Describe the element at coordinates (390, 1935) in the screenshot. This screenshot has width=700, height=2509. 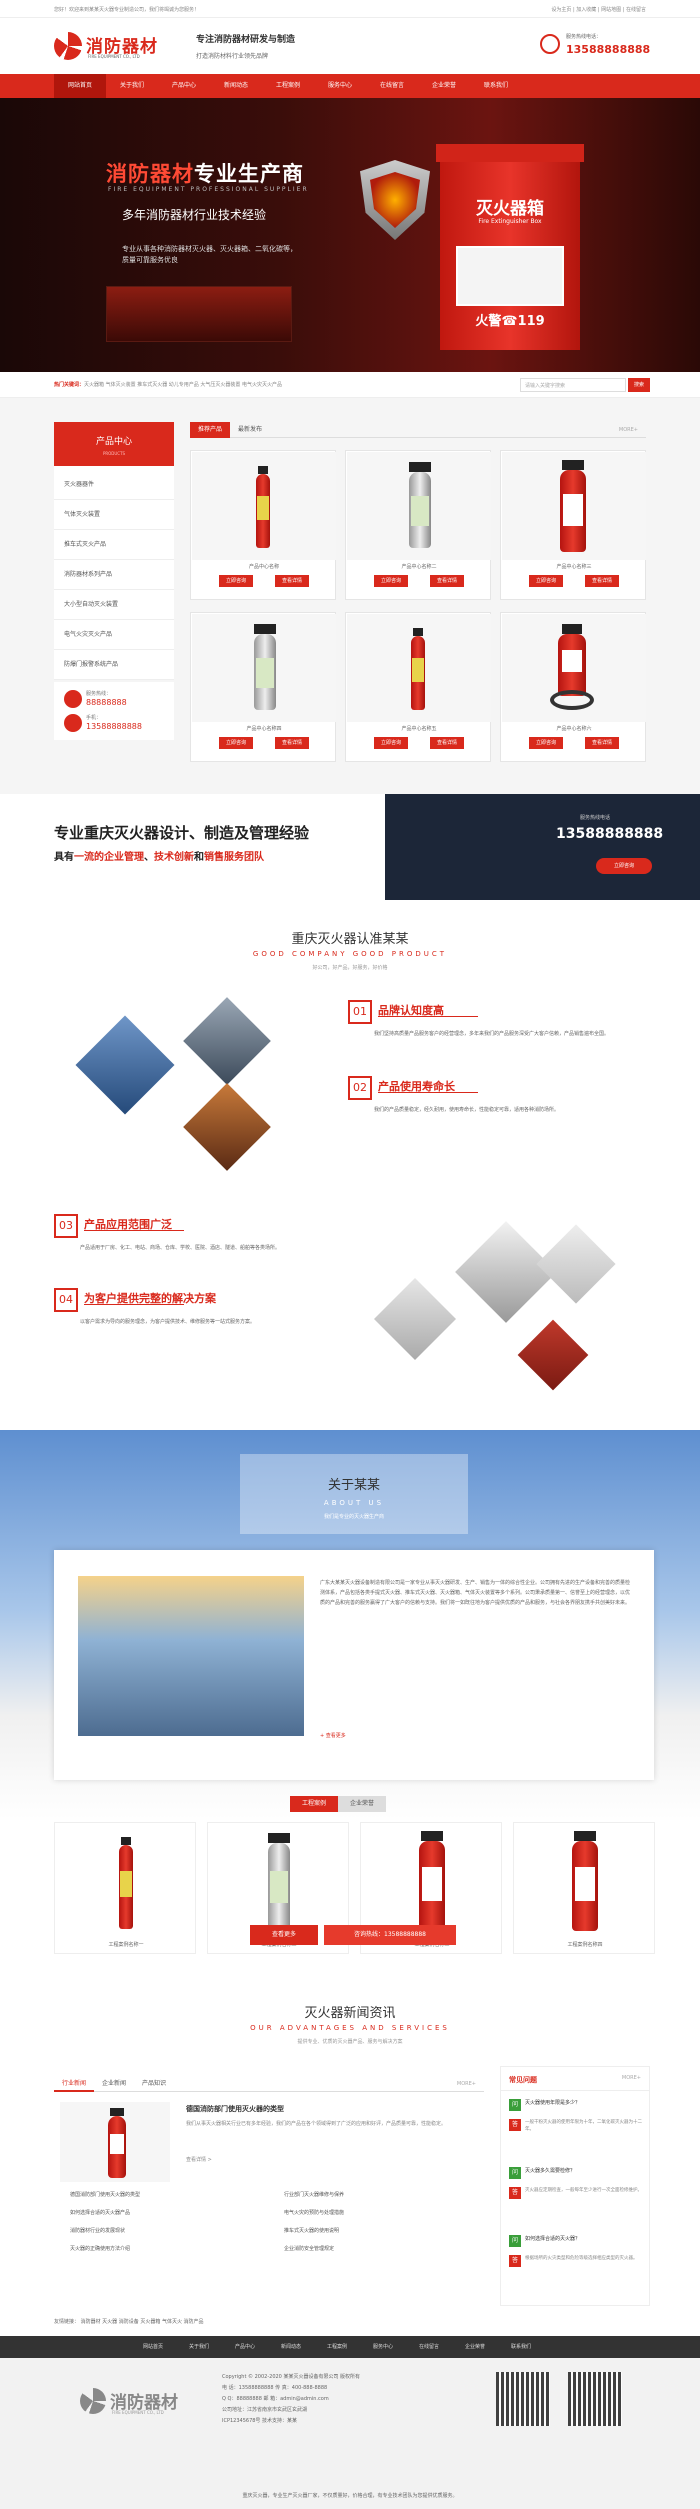
I see `consult-hotline-button: 咨询热线：13588888888` at that location.